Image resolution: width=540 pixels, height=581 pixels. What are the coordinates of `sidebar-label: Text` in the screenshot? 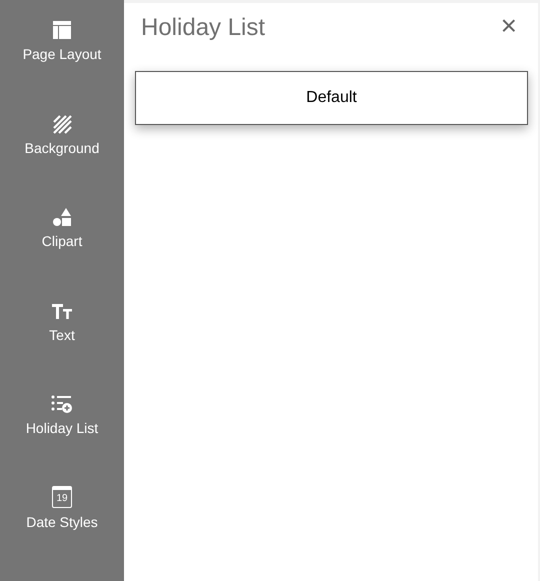 It's located at (62, 334).